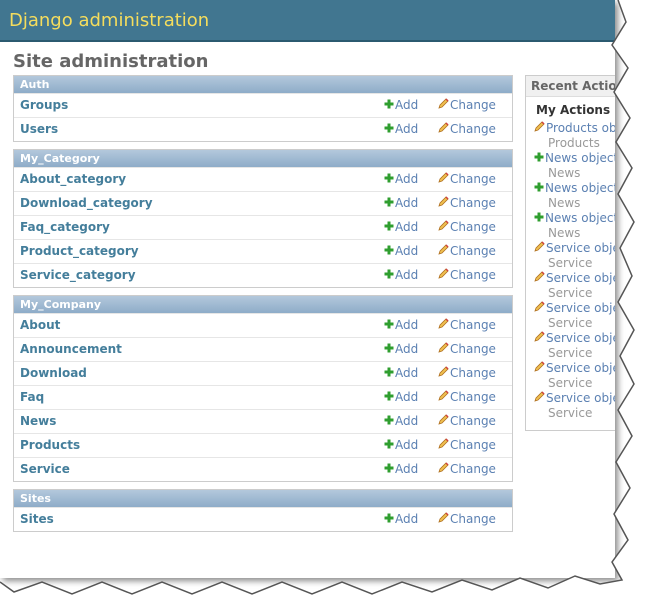 The width and height of the screenshot is (650, 600). I want to click on module-header: My_Category, so click(263, 158).